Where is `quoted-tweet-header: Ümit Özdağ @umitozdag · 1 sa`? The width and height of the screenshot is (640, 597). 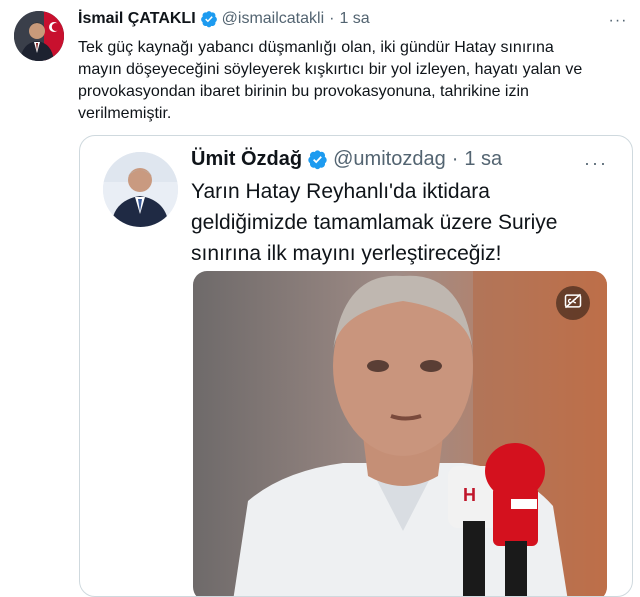 quoted-tweet-header: Ümit Özdağ @umitozdag · 1 sa is located at coordinates (346, 159).